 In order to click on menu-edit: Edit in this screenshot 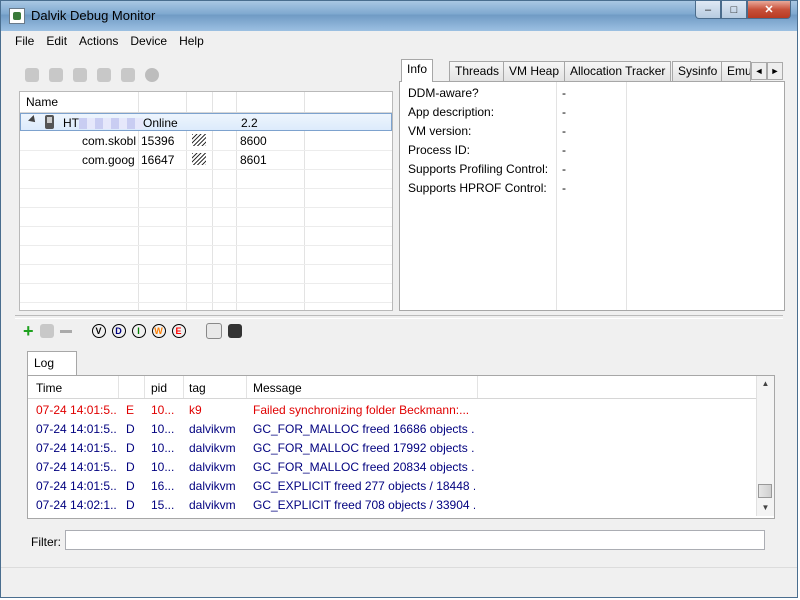, I will do `click(56, 41)`.